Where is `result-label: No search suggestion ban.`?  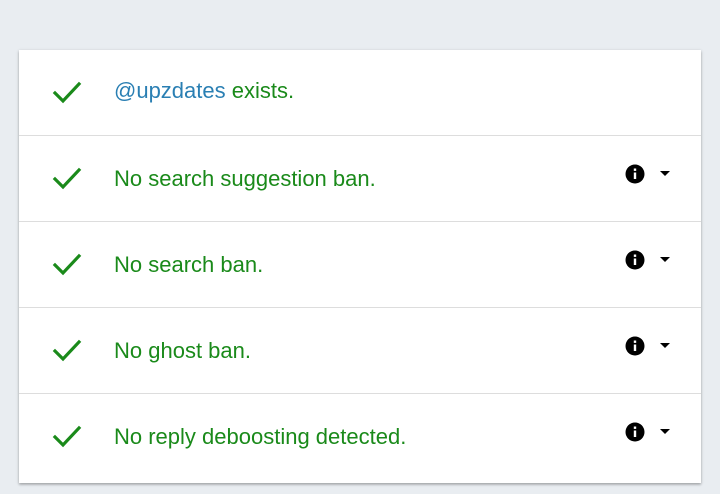
result-label: No search suggestion ban. is located at coordinates (245, 178).